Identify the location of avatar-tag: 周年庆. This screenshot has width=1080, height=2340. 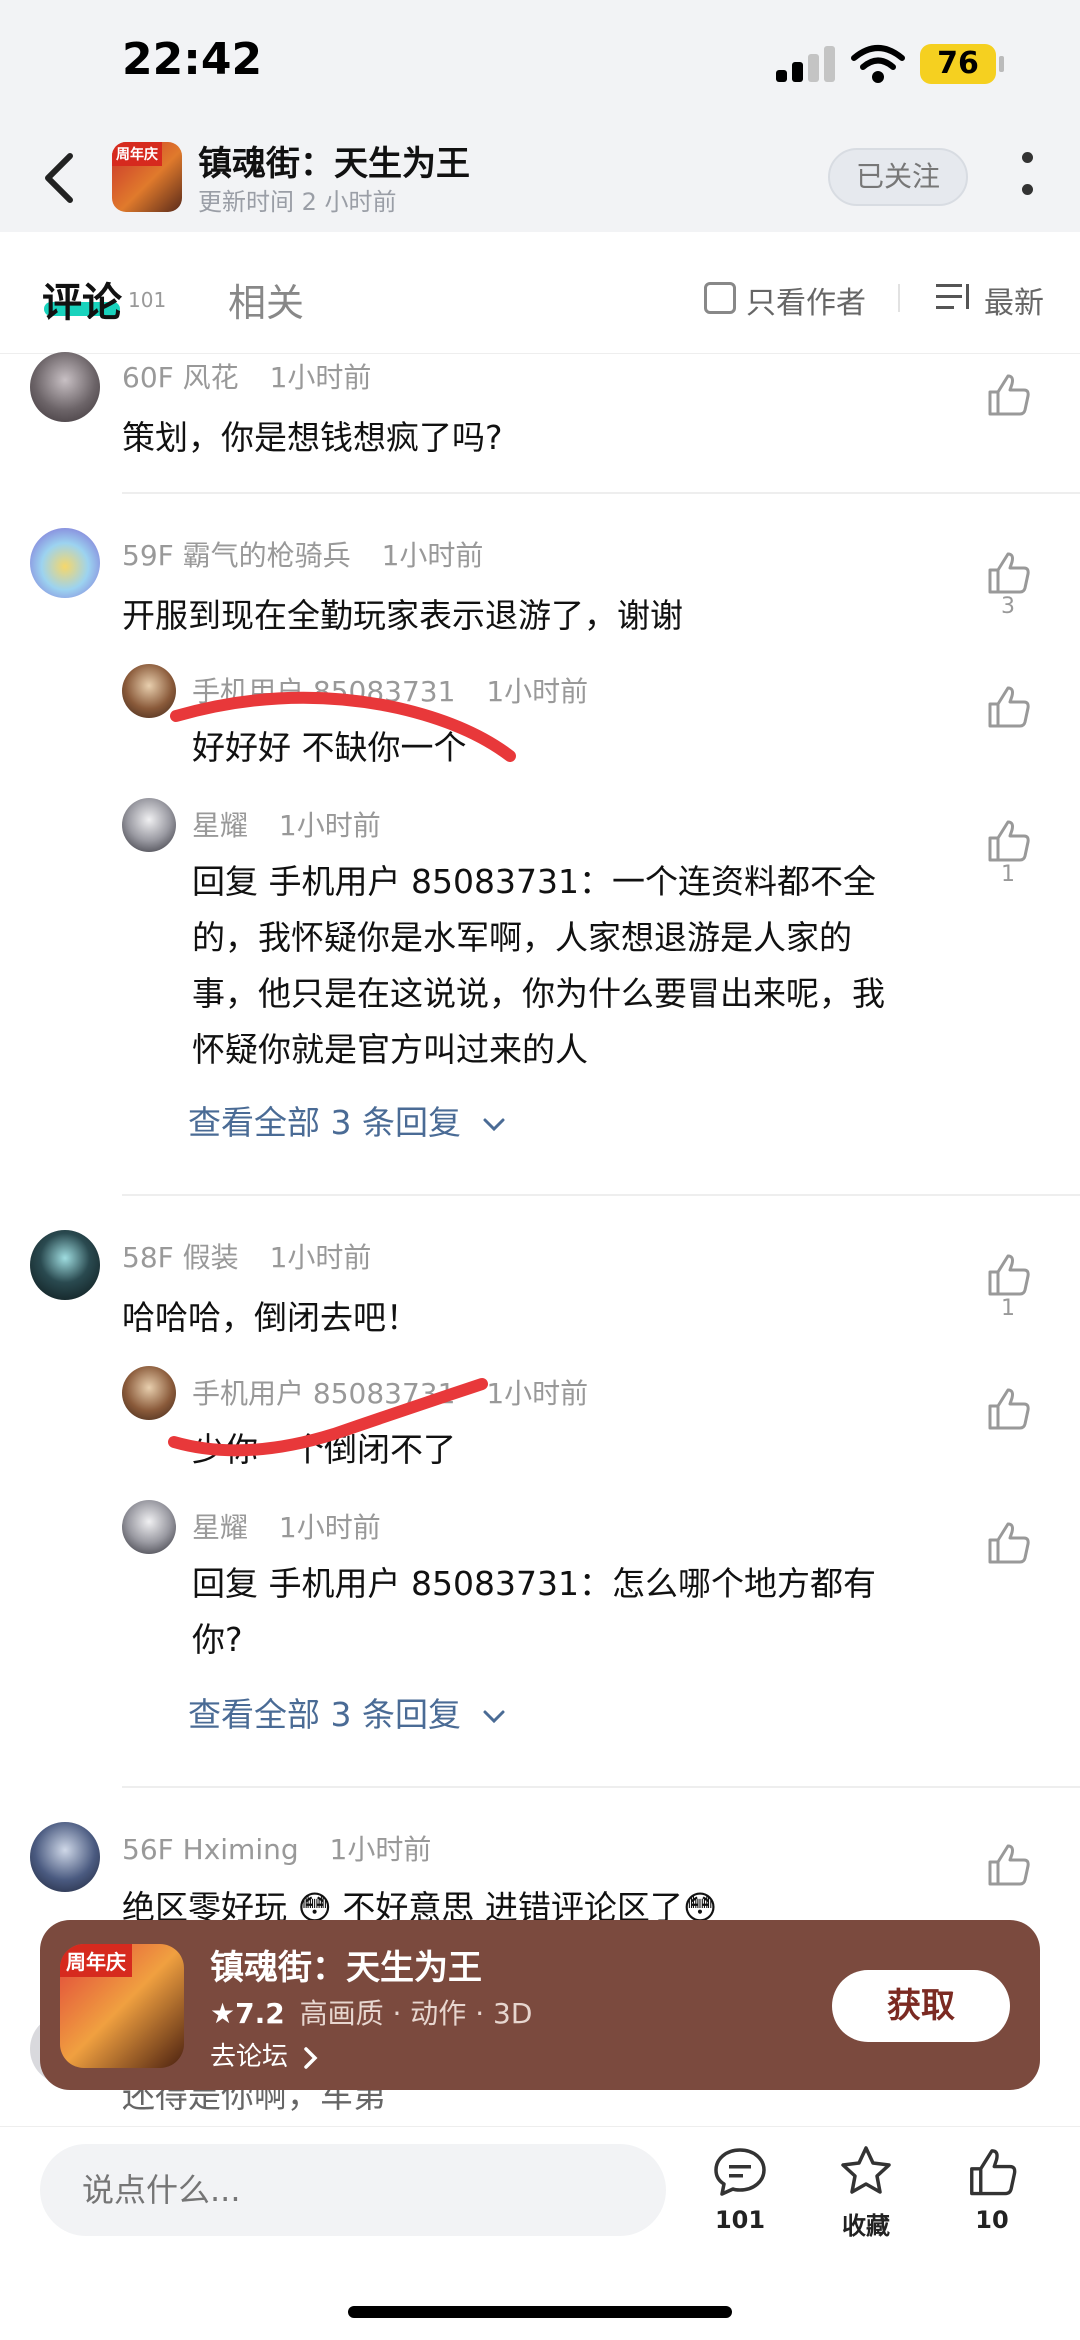
(137, 154).